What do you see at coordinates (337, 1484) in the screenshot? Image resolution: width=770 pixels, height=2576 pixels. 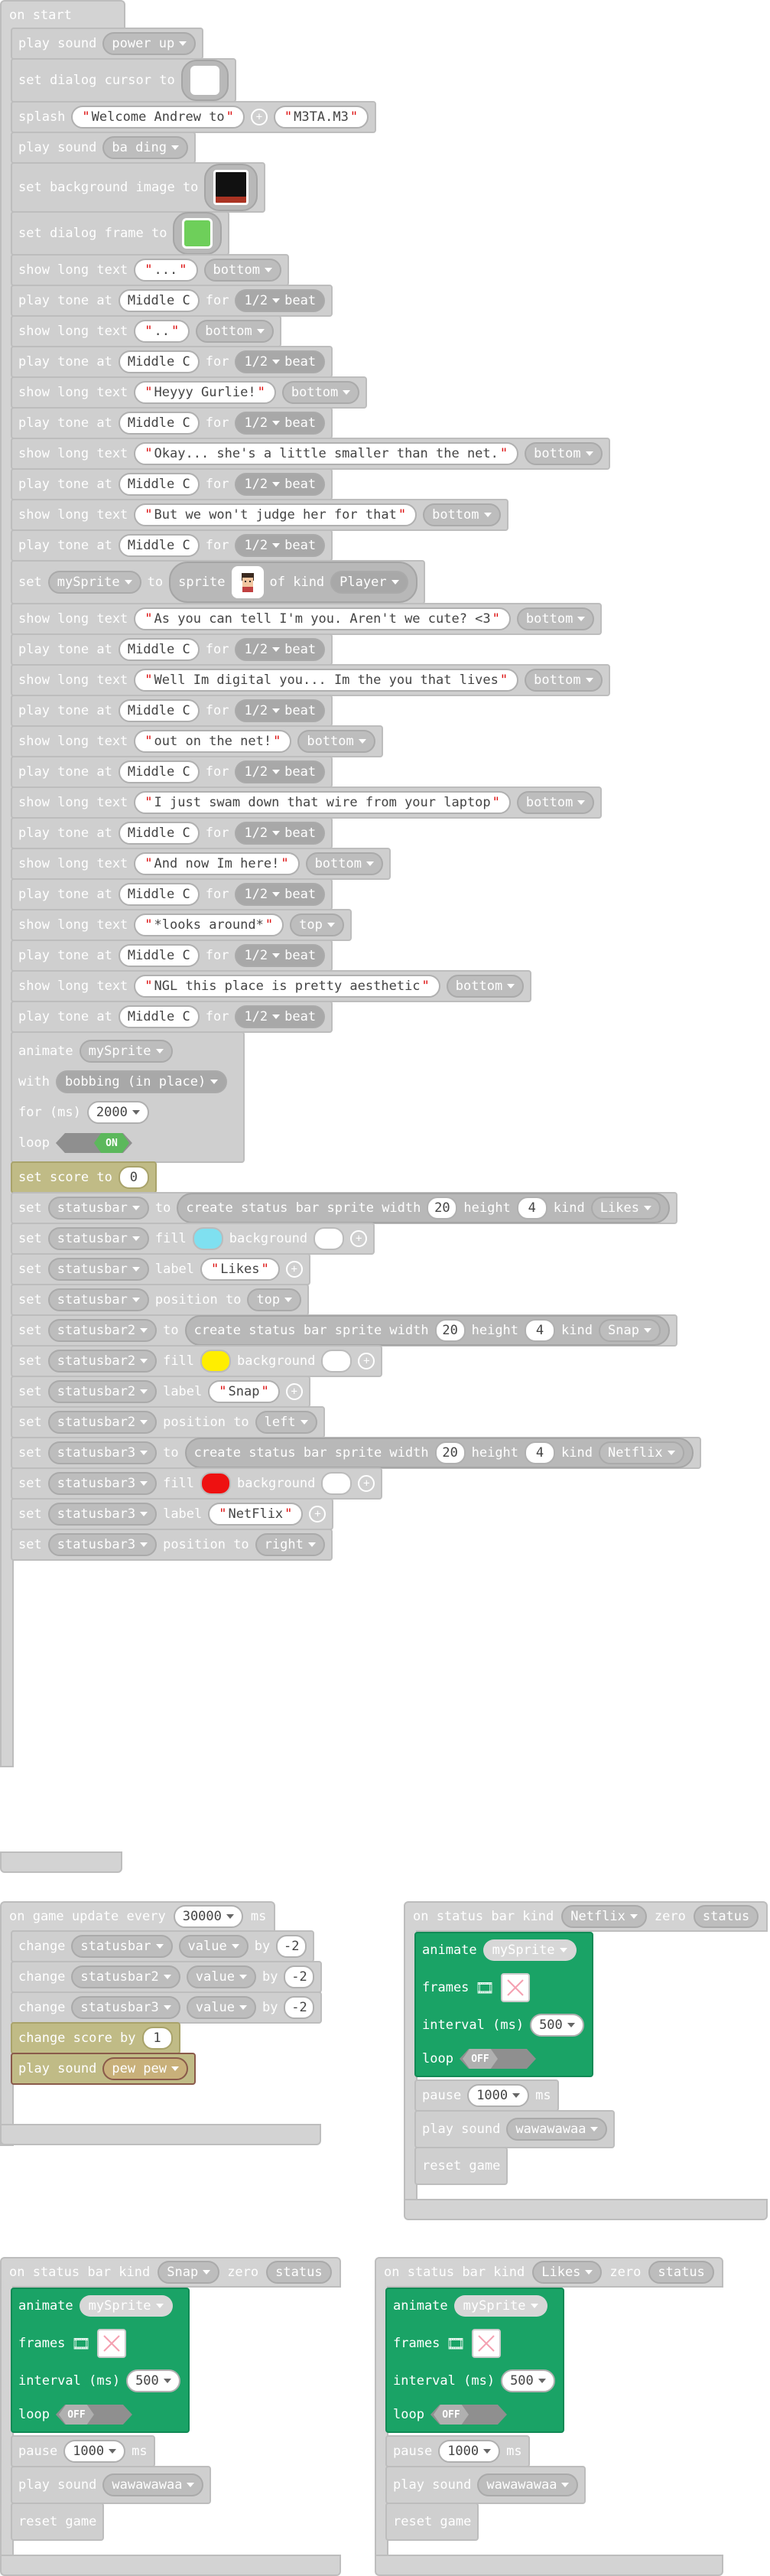 I see `background-color-swatch` at bounding box center [337, 1484].